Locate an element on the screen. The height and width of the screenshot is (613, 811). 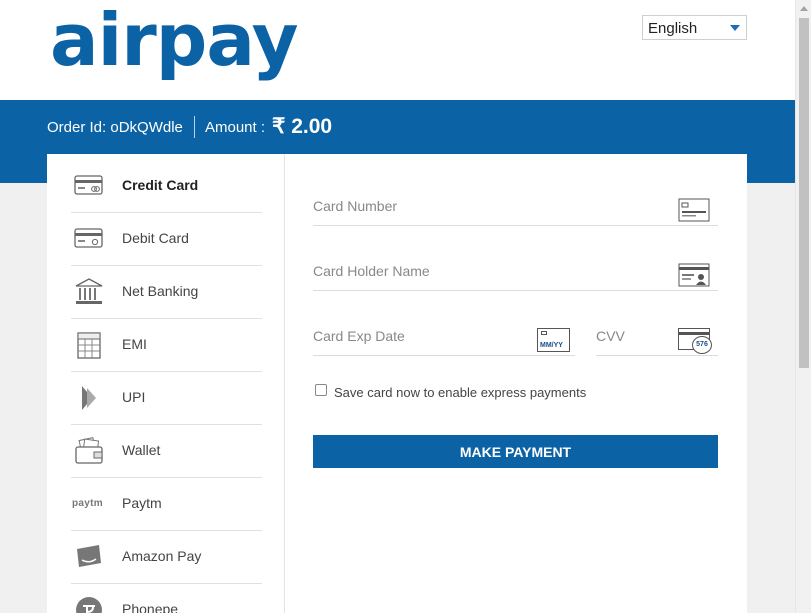
amazon-pay-icon is located at coordinates (89, 556).